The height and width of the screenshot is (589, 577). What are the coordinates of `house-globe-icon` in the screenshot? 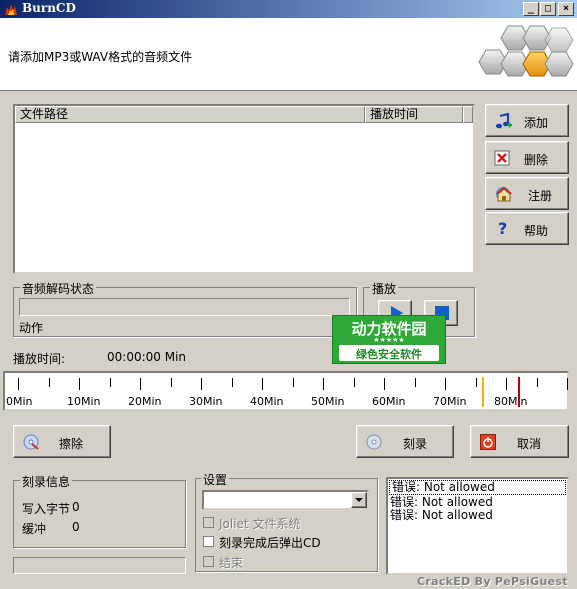 It's located at (504, 194).